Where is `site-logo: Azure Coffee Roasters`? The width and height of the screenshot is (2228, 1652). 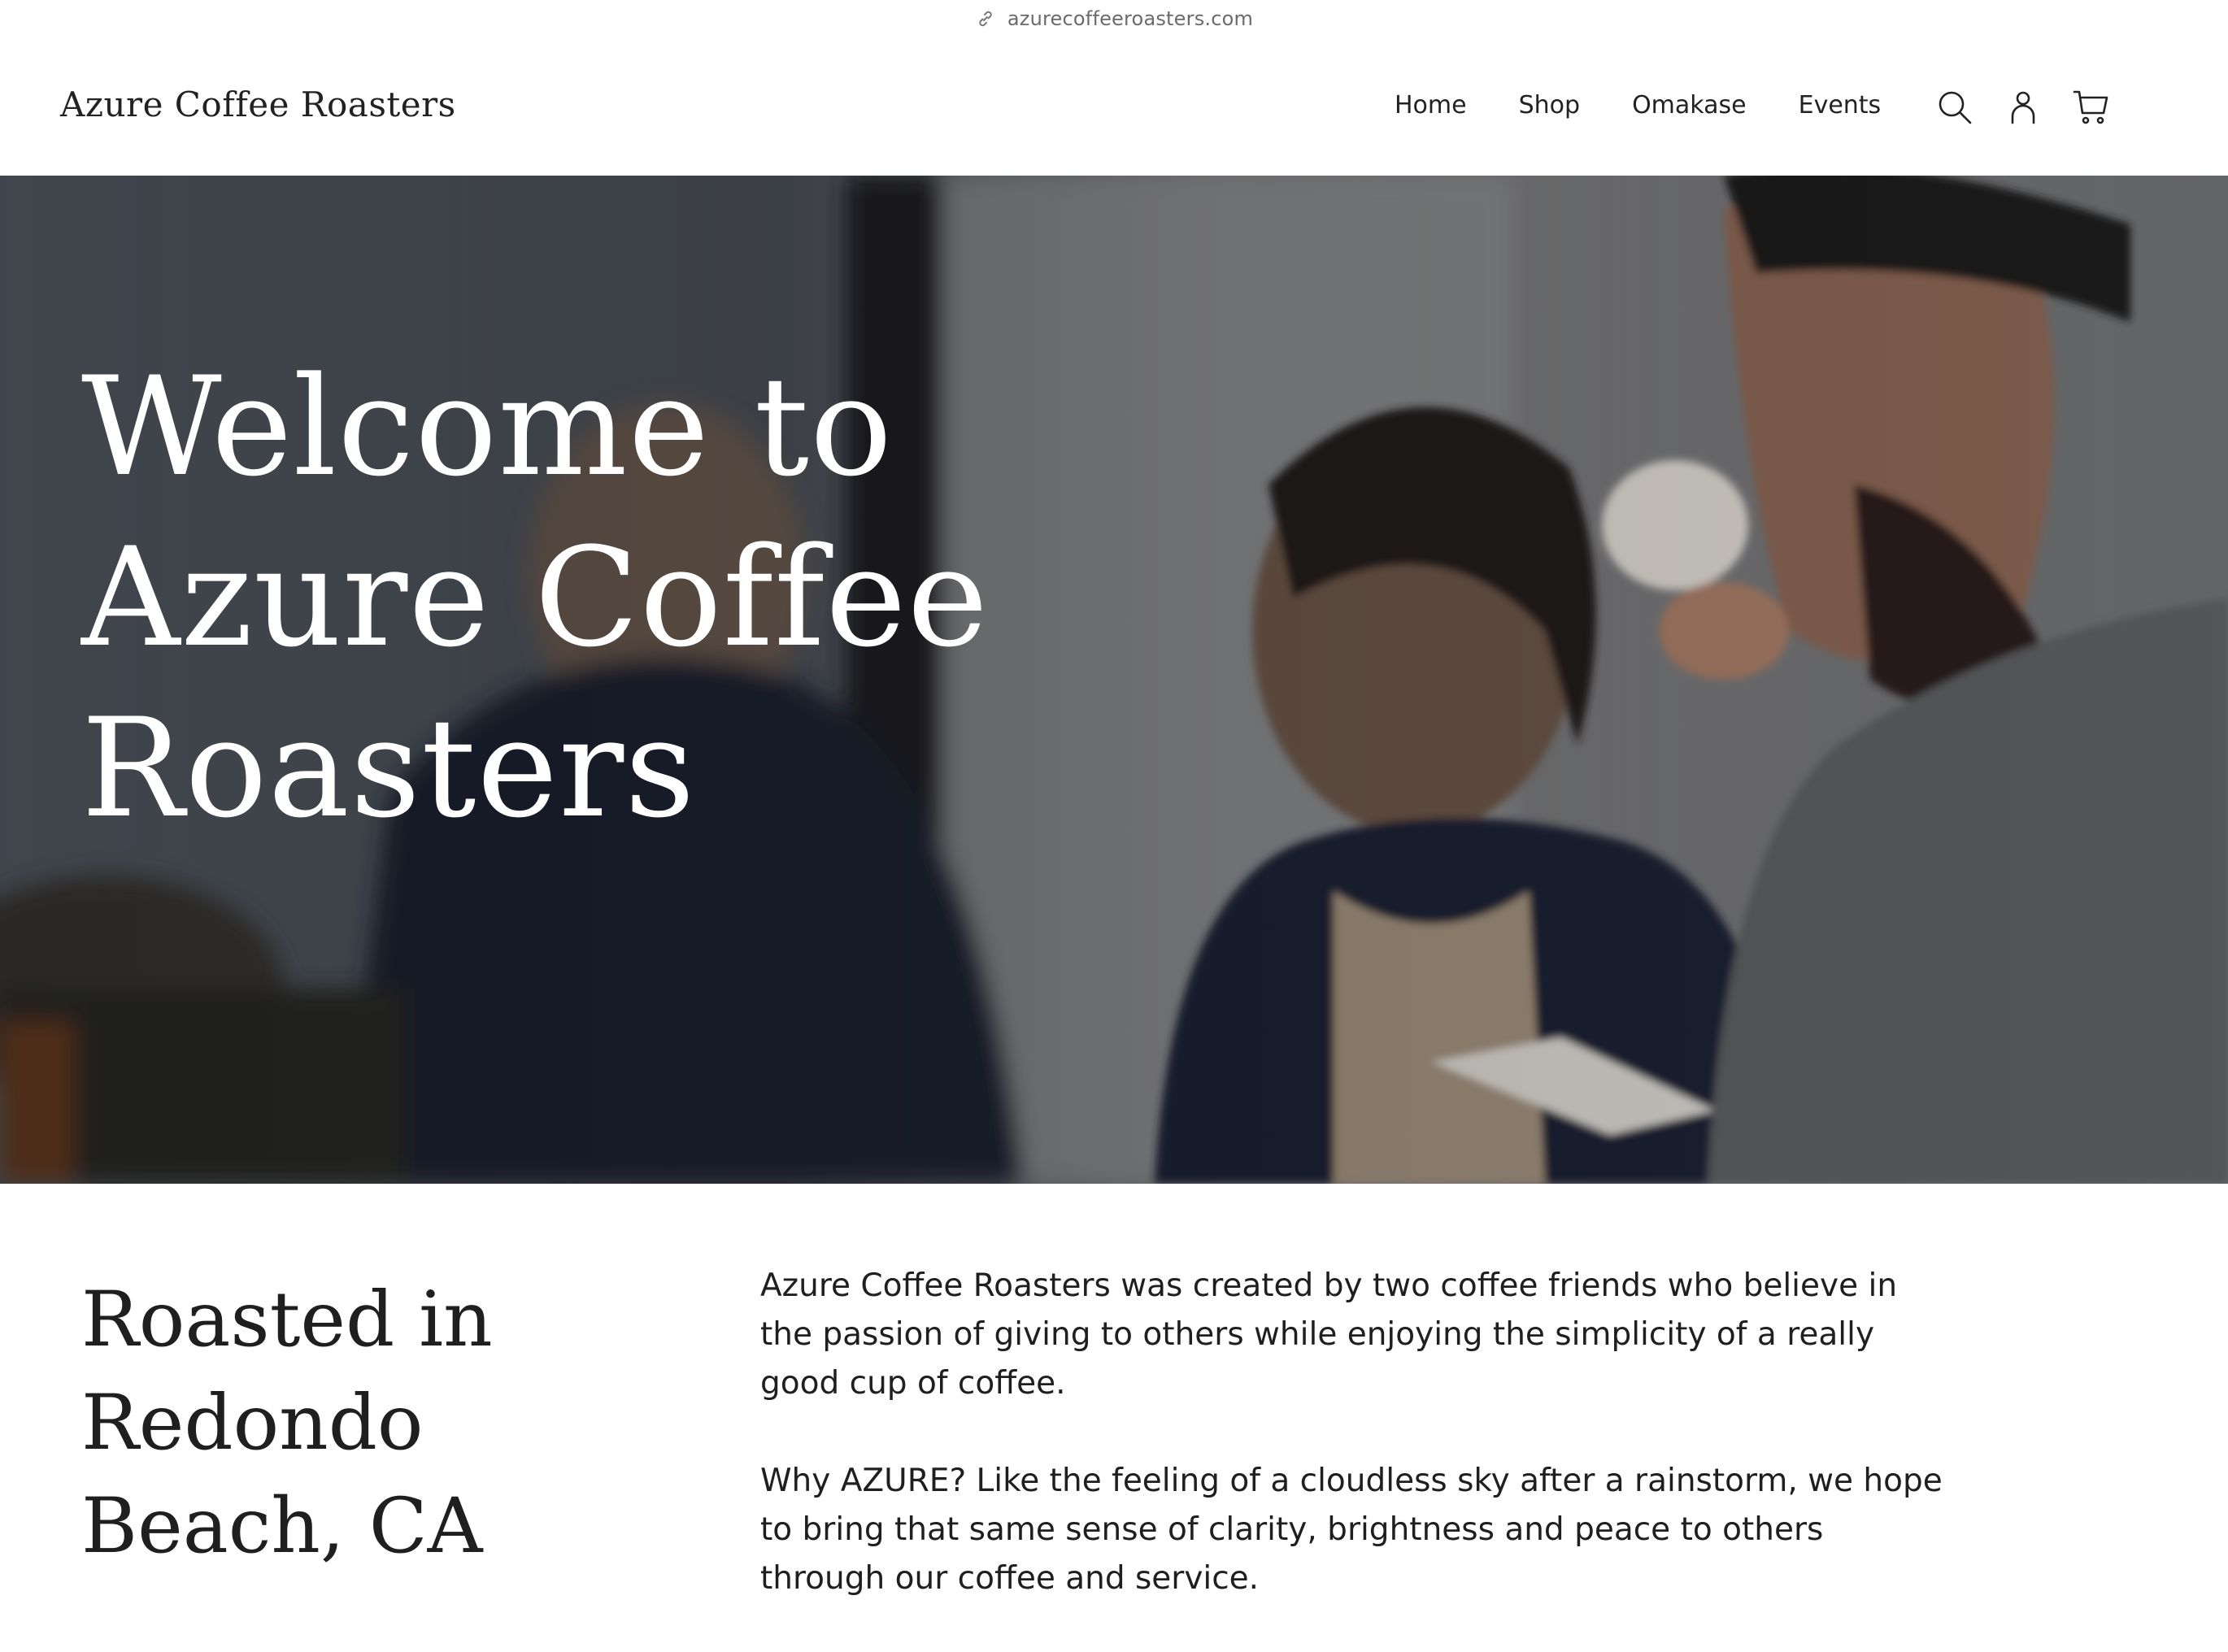 site-logo: Azure Coffee Roasters is located at coordinates (258, 104).